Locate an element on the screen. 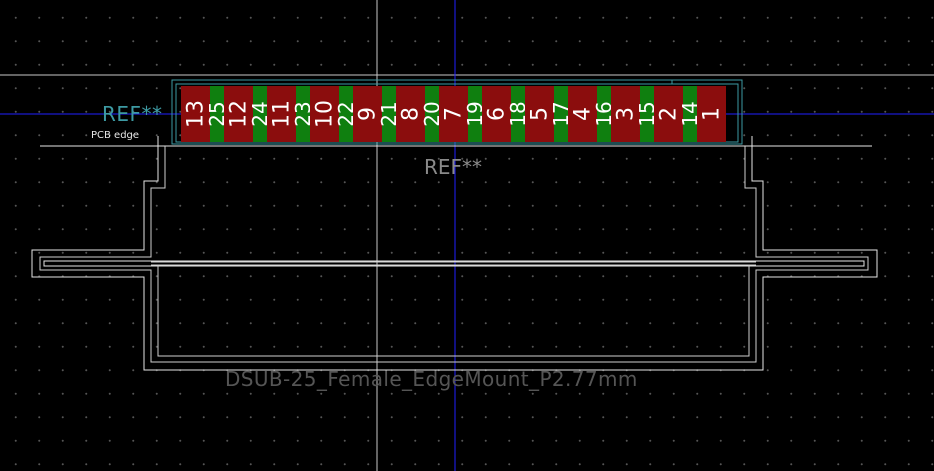 This screenshot has height=471, width=934. pad-1: 1 is located at coordinates (711, 114).